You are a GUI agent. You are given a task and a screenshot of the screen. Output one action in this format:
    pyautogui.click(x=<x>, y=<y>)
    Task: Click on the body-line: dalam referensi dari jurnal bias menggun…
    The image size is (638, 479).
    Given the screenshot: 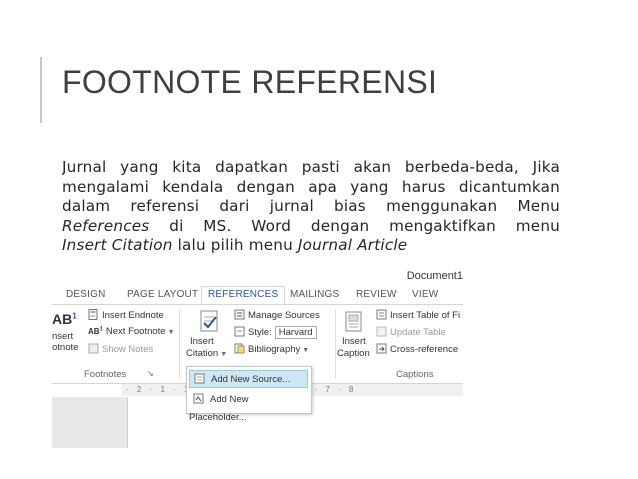 What is the action you would take?
    pyautogui.click(x=311, y=206)
    